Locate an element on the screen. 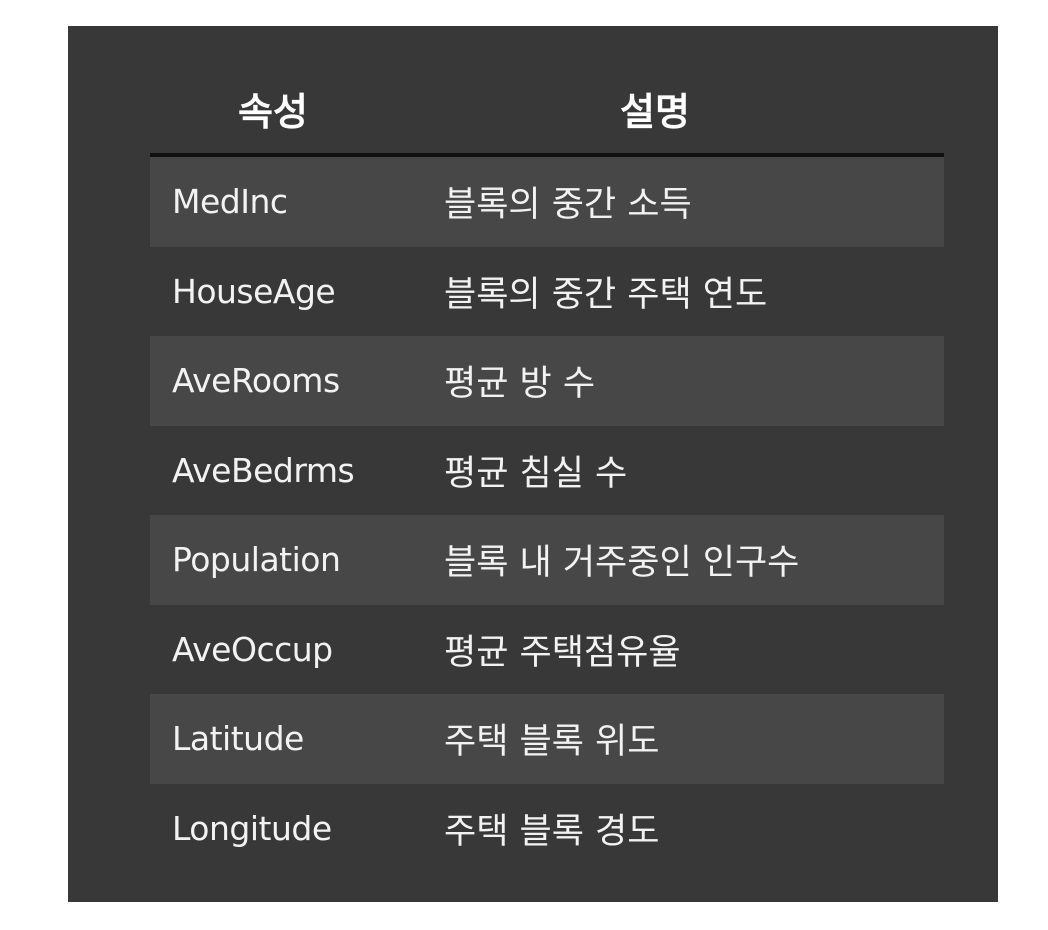 The height and width of the screenshot is (930, 1048). attribute-cell: Population is located at coordinates (256, 560).